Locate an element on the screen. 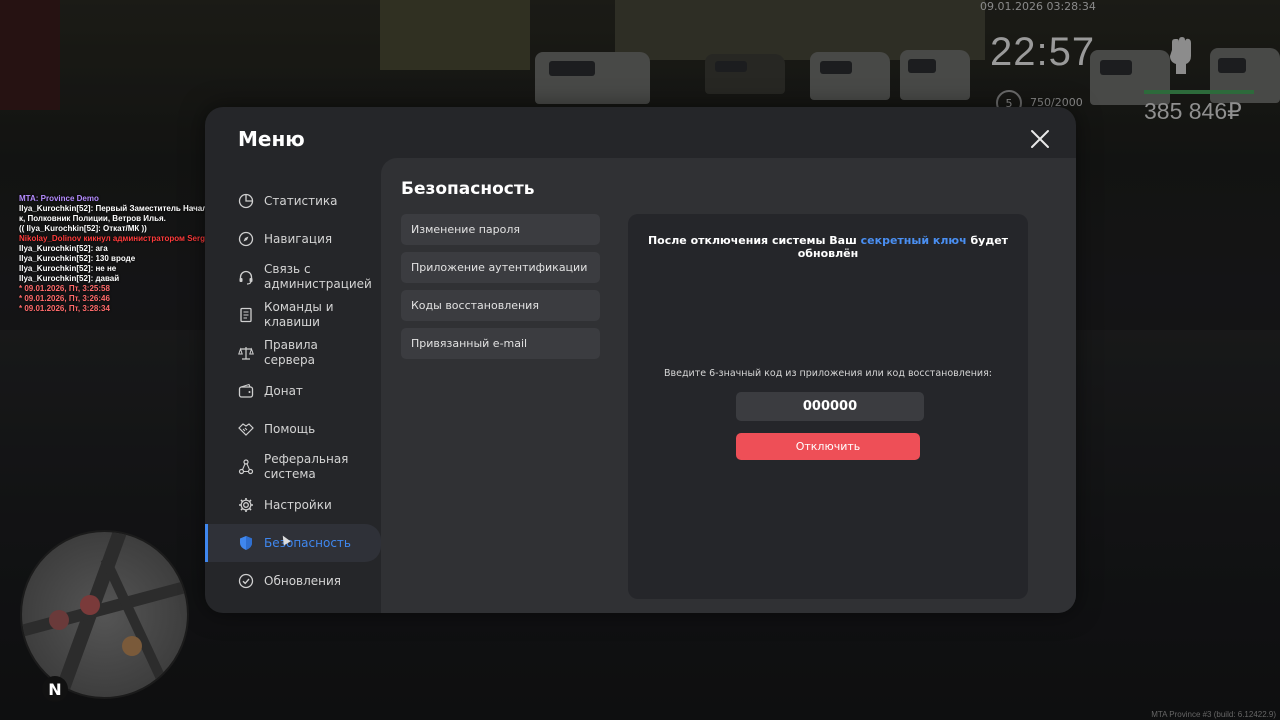 This screenshot has width=1280, height=720. hud-clock: 22:57 is located at coordinates (1043, 52).